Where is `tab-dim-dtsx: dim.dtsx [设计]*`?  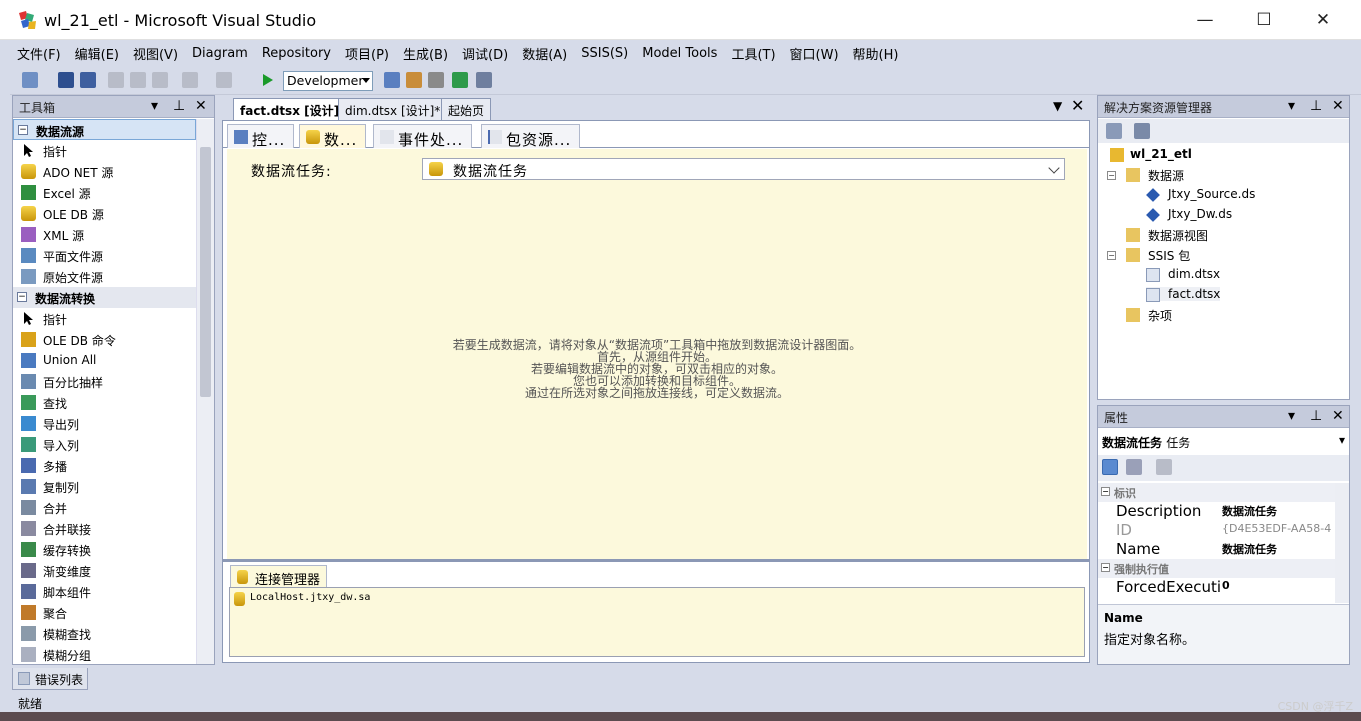
tab-dim-dtsx: dim.dtsx [设计]* is located at coordinates (393, 109).